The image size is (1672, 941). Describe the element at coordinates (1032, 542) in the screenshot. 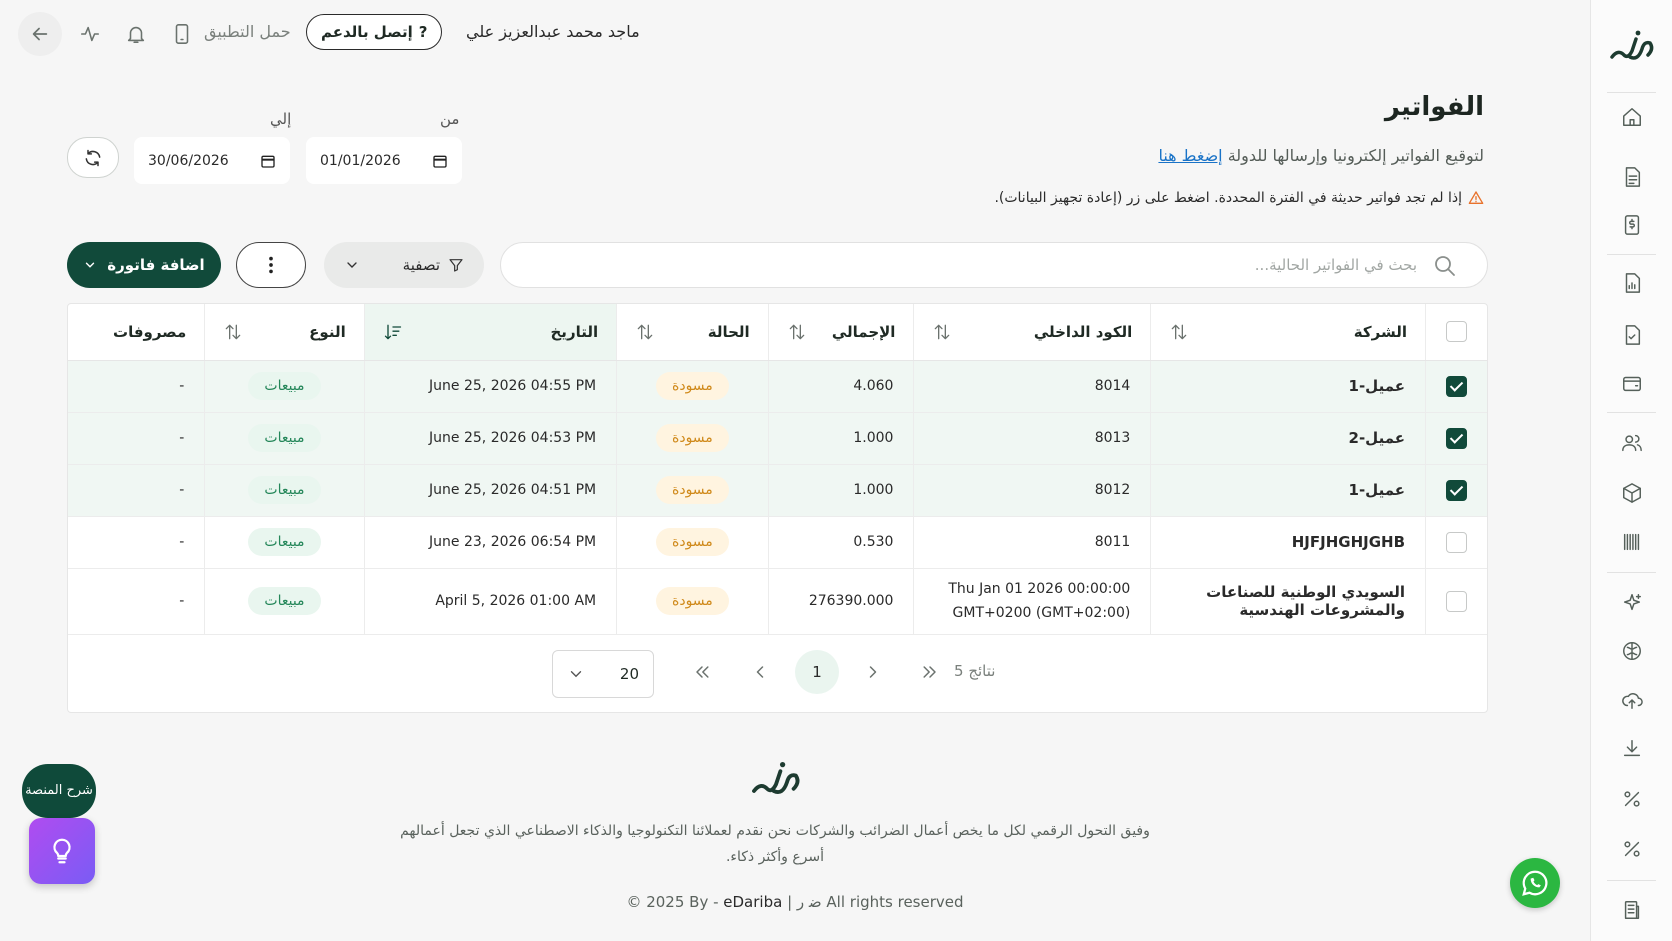

I see `code-cell: 8011` at that location.